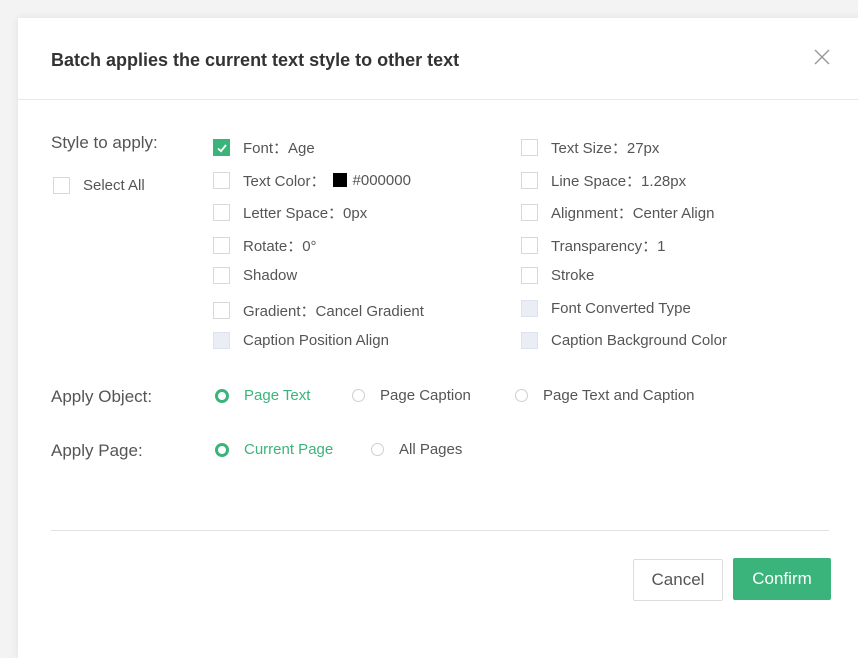 This screenshot has height=658, width=858. I want to click on checkbox-letter-space-0px: Letter Space：0px, so click(290, 212).